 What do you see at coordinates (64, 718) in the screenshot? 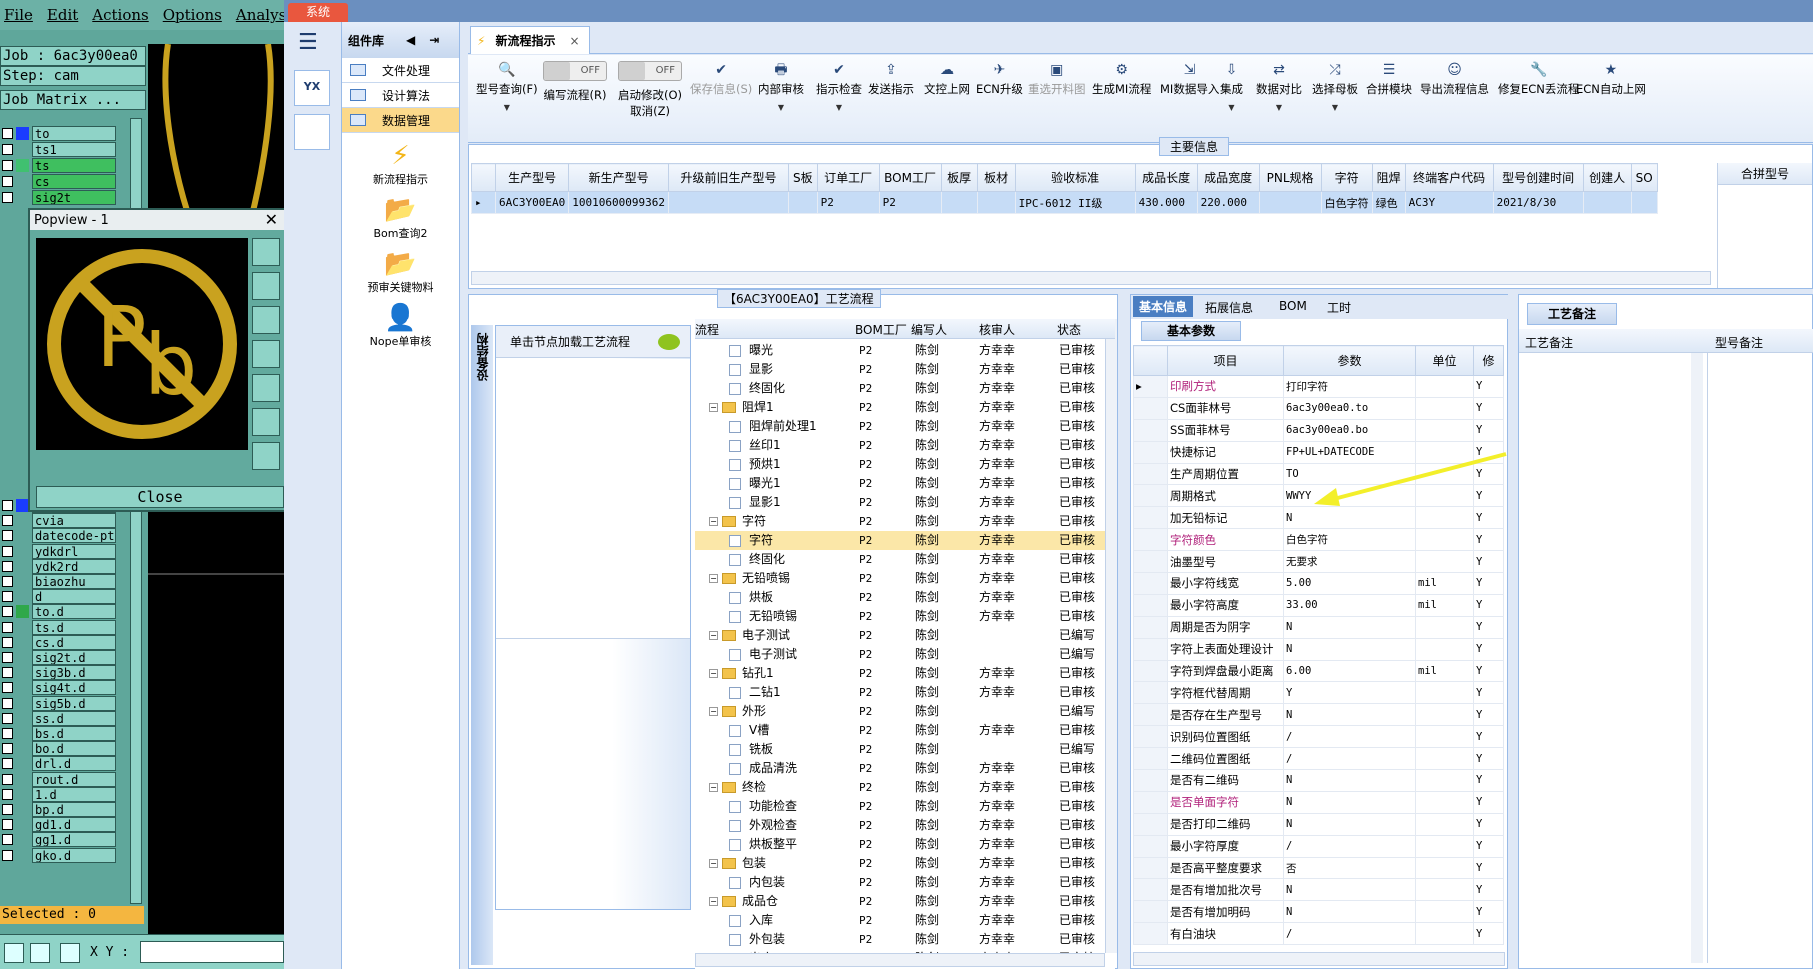
I see `layer-row: ss.d` at bounding box center [64, 718].